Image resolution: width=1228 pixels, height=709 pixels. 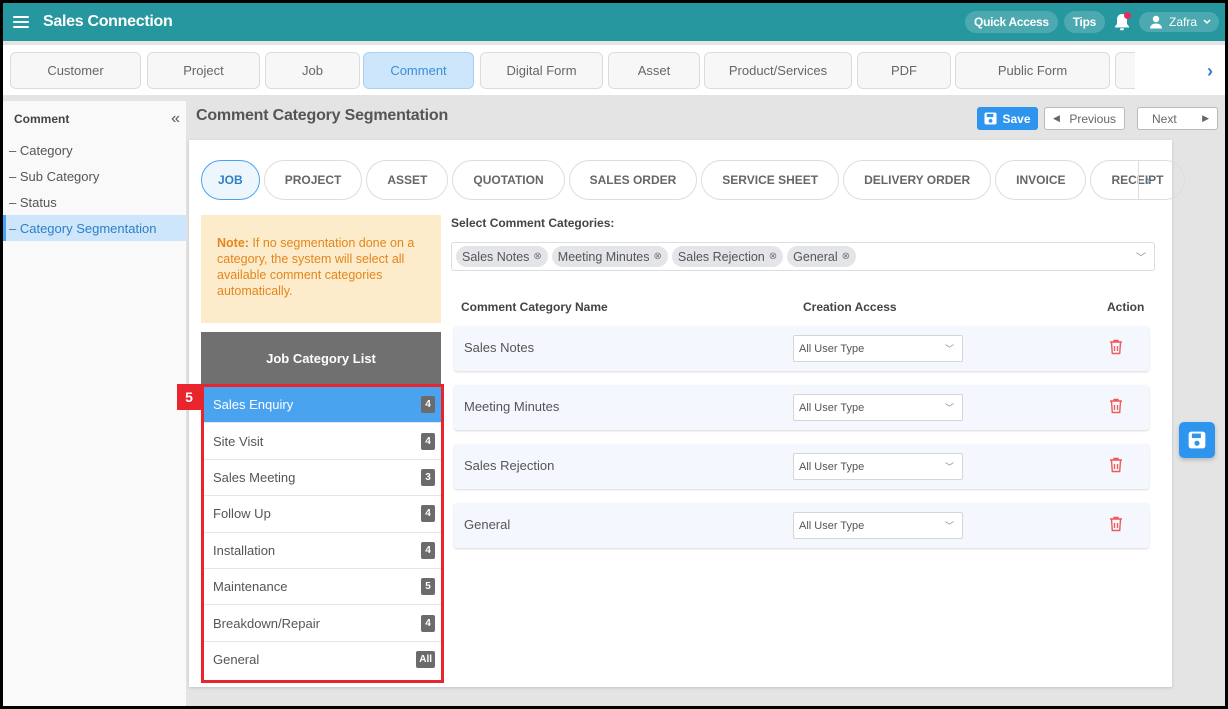 I want to click on doc-tab-job: JOB, so click(x=230, y=180).